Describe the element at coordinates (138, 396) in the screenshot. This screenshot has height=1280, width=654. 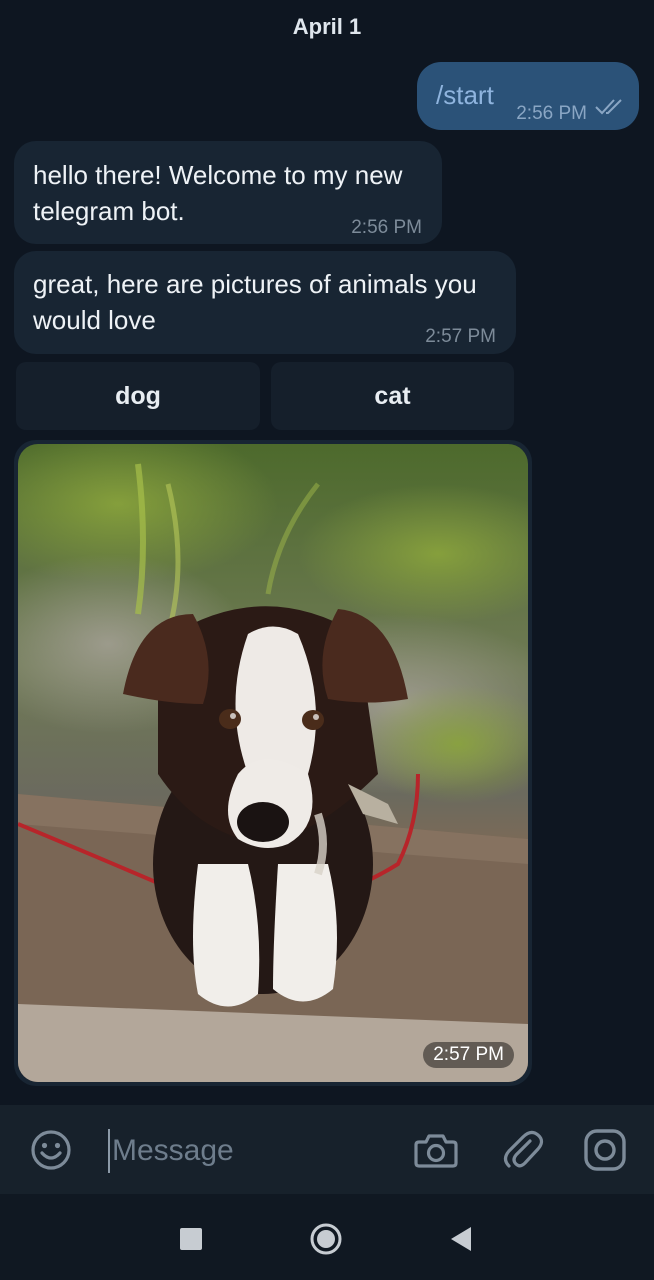
I see `keyboard-button-dog: dog` at that location.